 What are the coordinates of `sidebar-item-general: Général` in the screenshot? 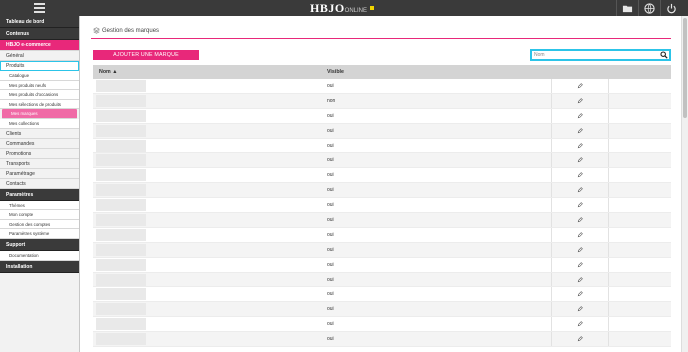 It's located at (39, 56).